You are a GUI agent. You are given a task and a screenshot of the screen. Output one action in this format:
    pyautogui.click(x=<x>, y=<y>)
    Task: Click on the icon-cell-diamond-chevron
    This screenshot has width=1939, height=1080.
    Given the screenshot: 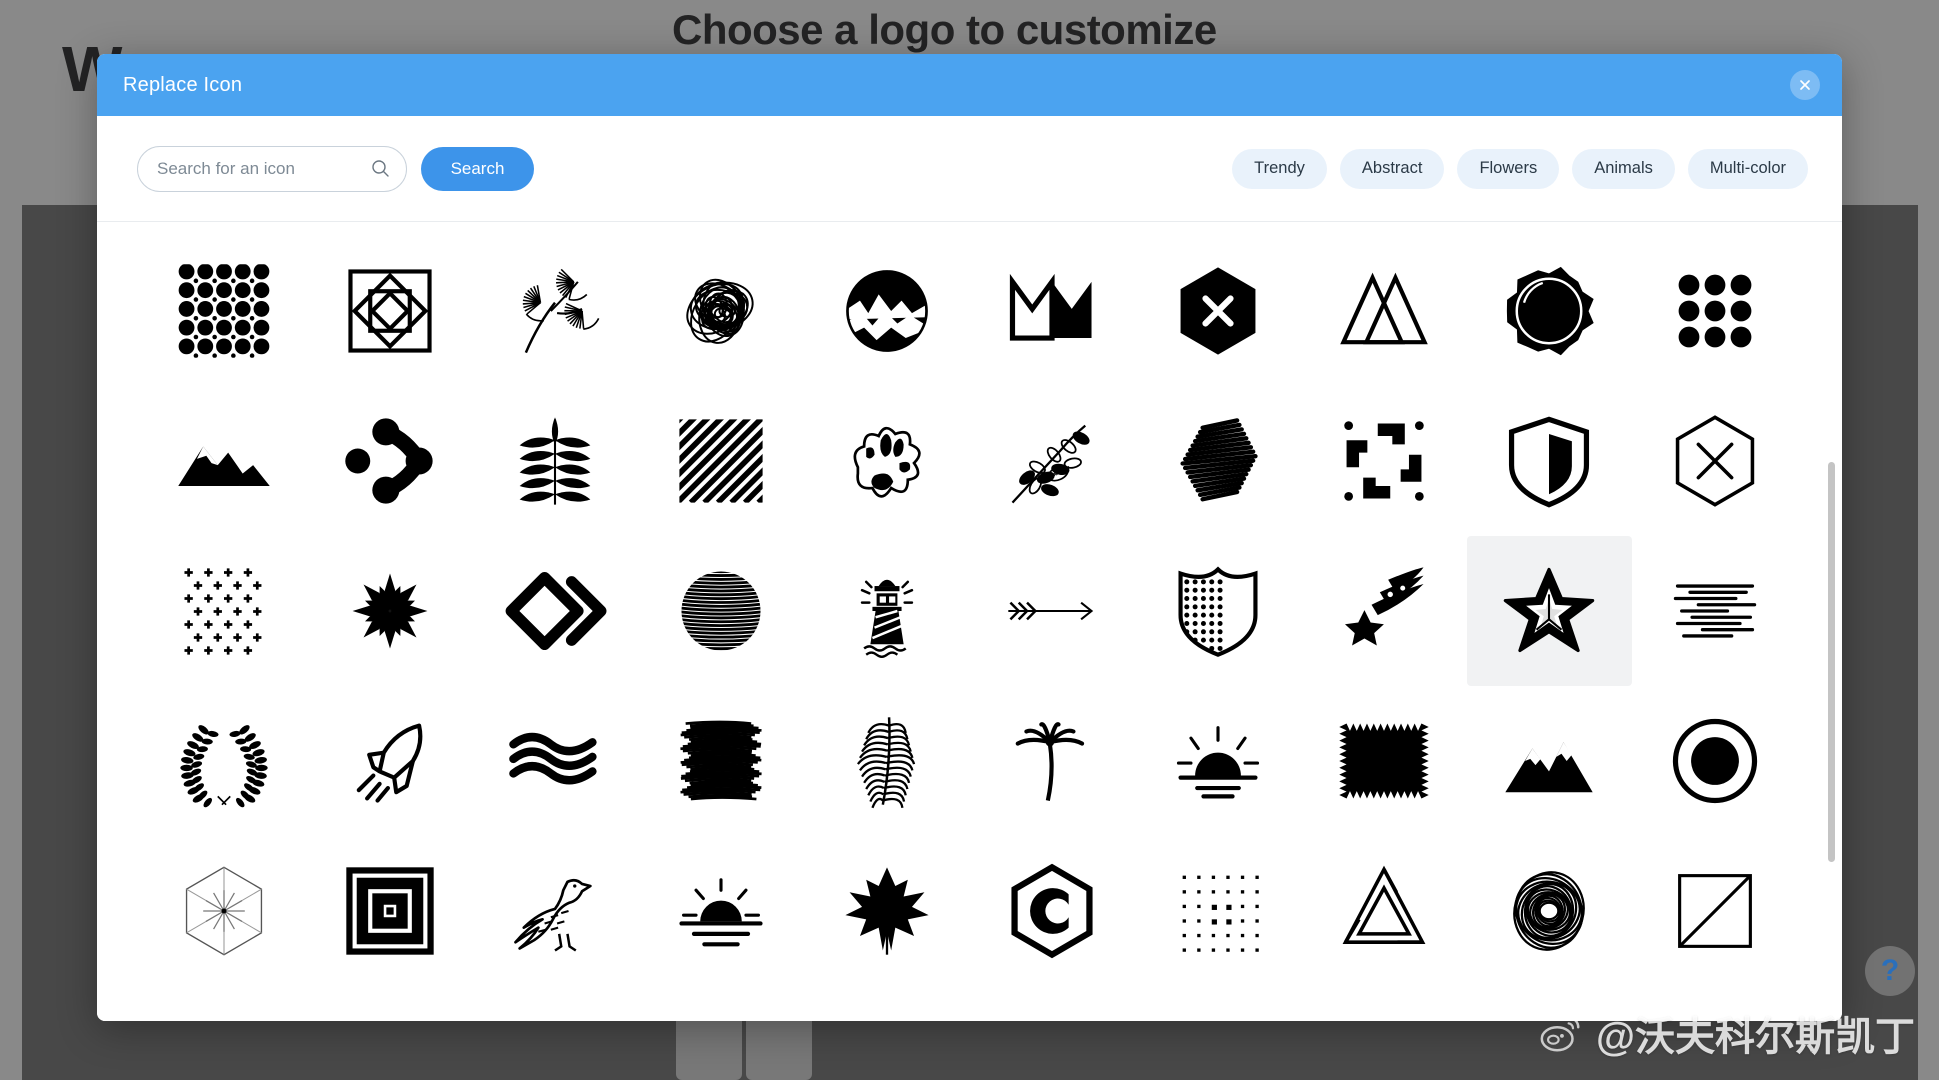 What is the action you would take?
    pyautogui.click(x=555, y=611)
    